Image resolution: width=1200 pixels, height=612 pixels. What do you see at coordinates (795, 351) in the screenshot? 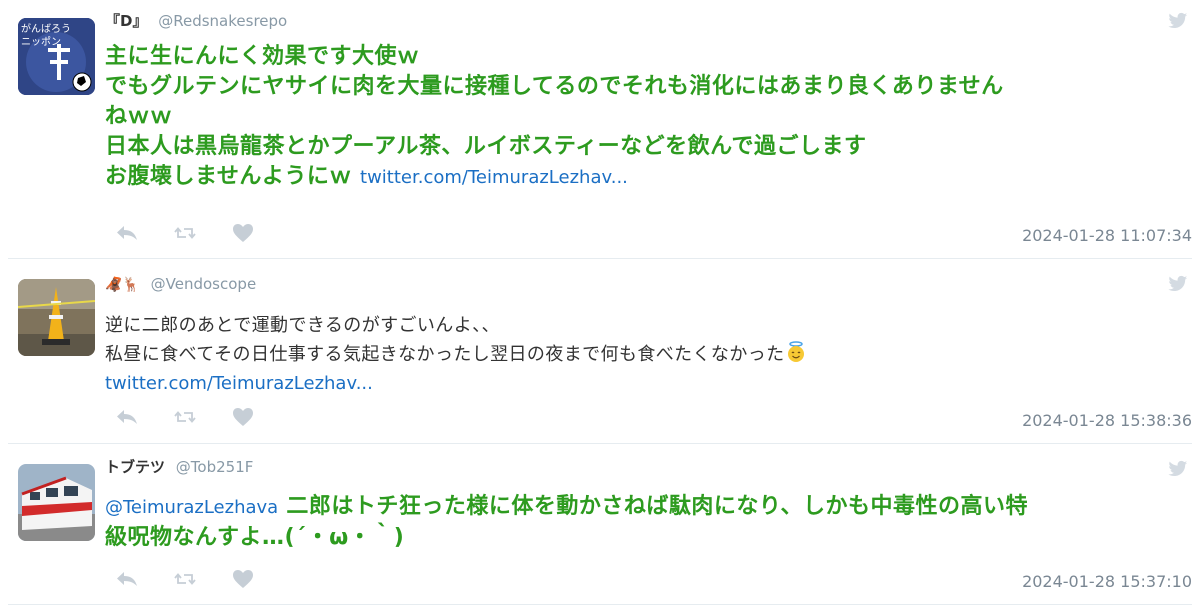
I see `smiling-face-with-halo-icon` at bounding box center [795, 351].